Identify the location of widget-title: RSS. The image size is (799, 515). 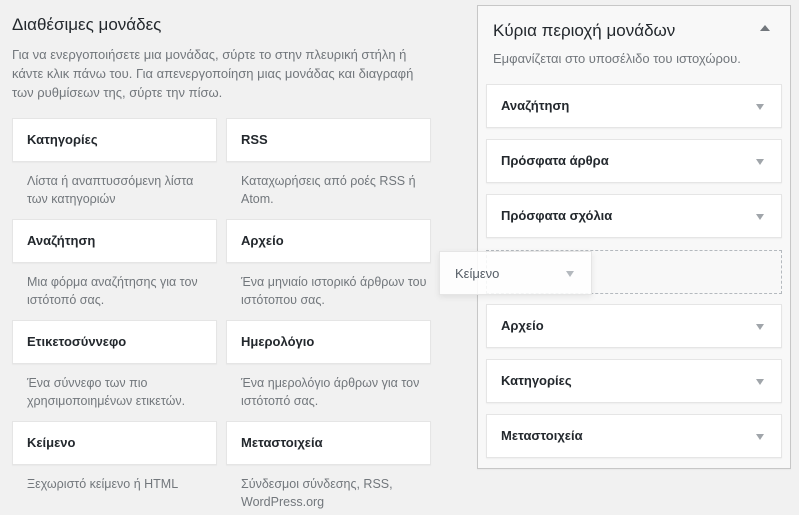
(254, 139).